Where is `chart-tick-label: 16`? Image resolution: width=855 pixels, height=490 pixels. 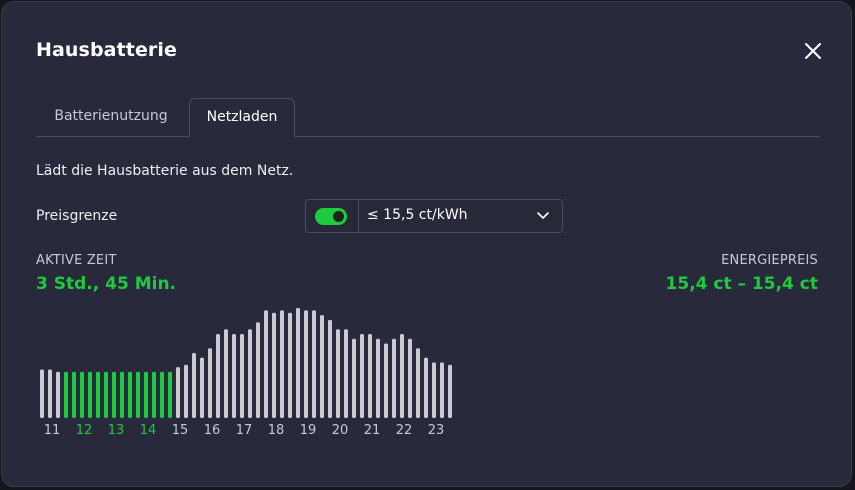
chart-tick-label: 16 is located at coordinates (212, 430).